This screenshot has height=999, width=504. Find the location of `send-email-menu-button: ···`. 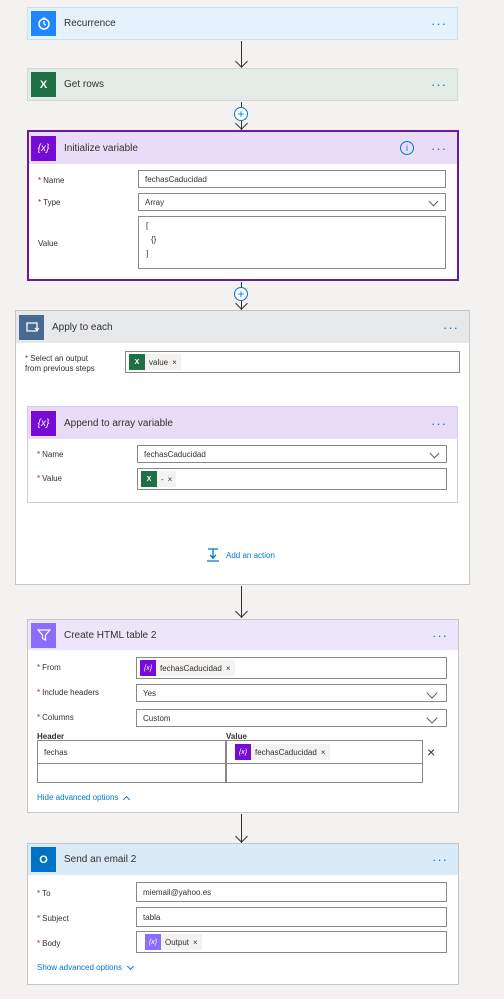

send-email-menu-button: ··· is located at coordinates (440, 859).